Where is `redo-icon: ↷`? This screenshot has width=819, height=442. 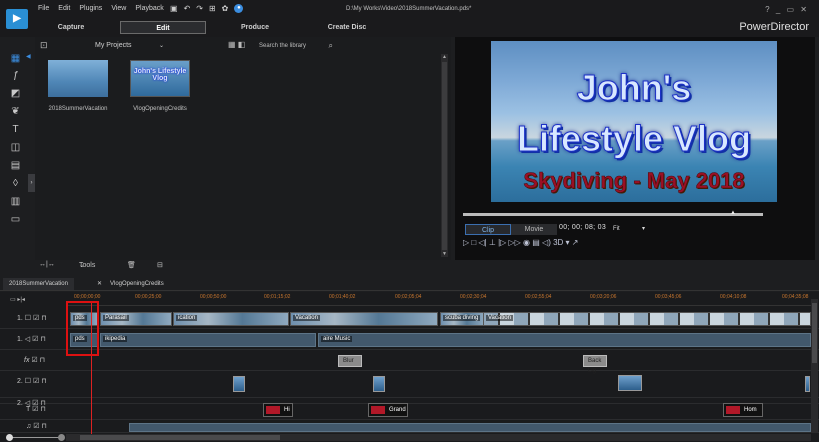 redo-icon: ↷ is located at coordinates (199, 8).